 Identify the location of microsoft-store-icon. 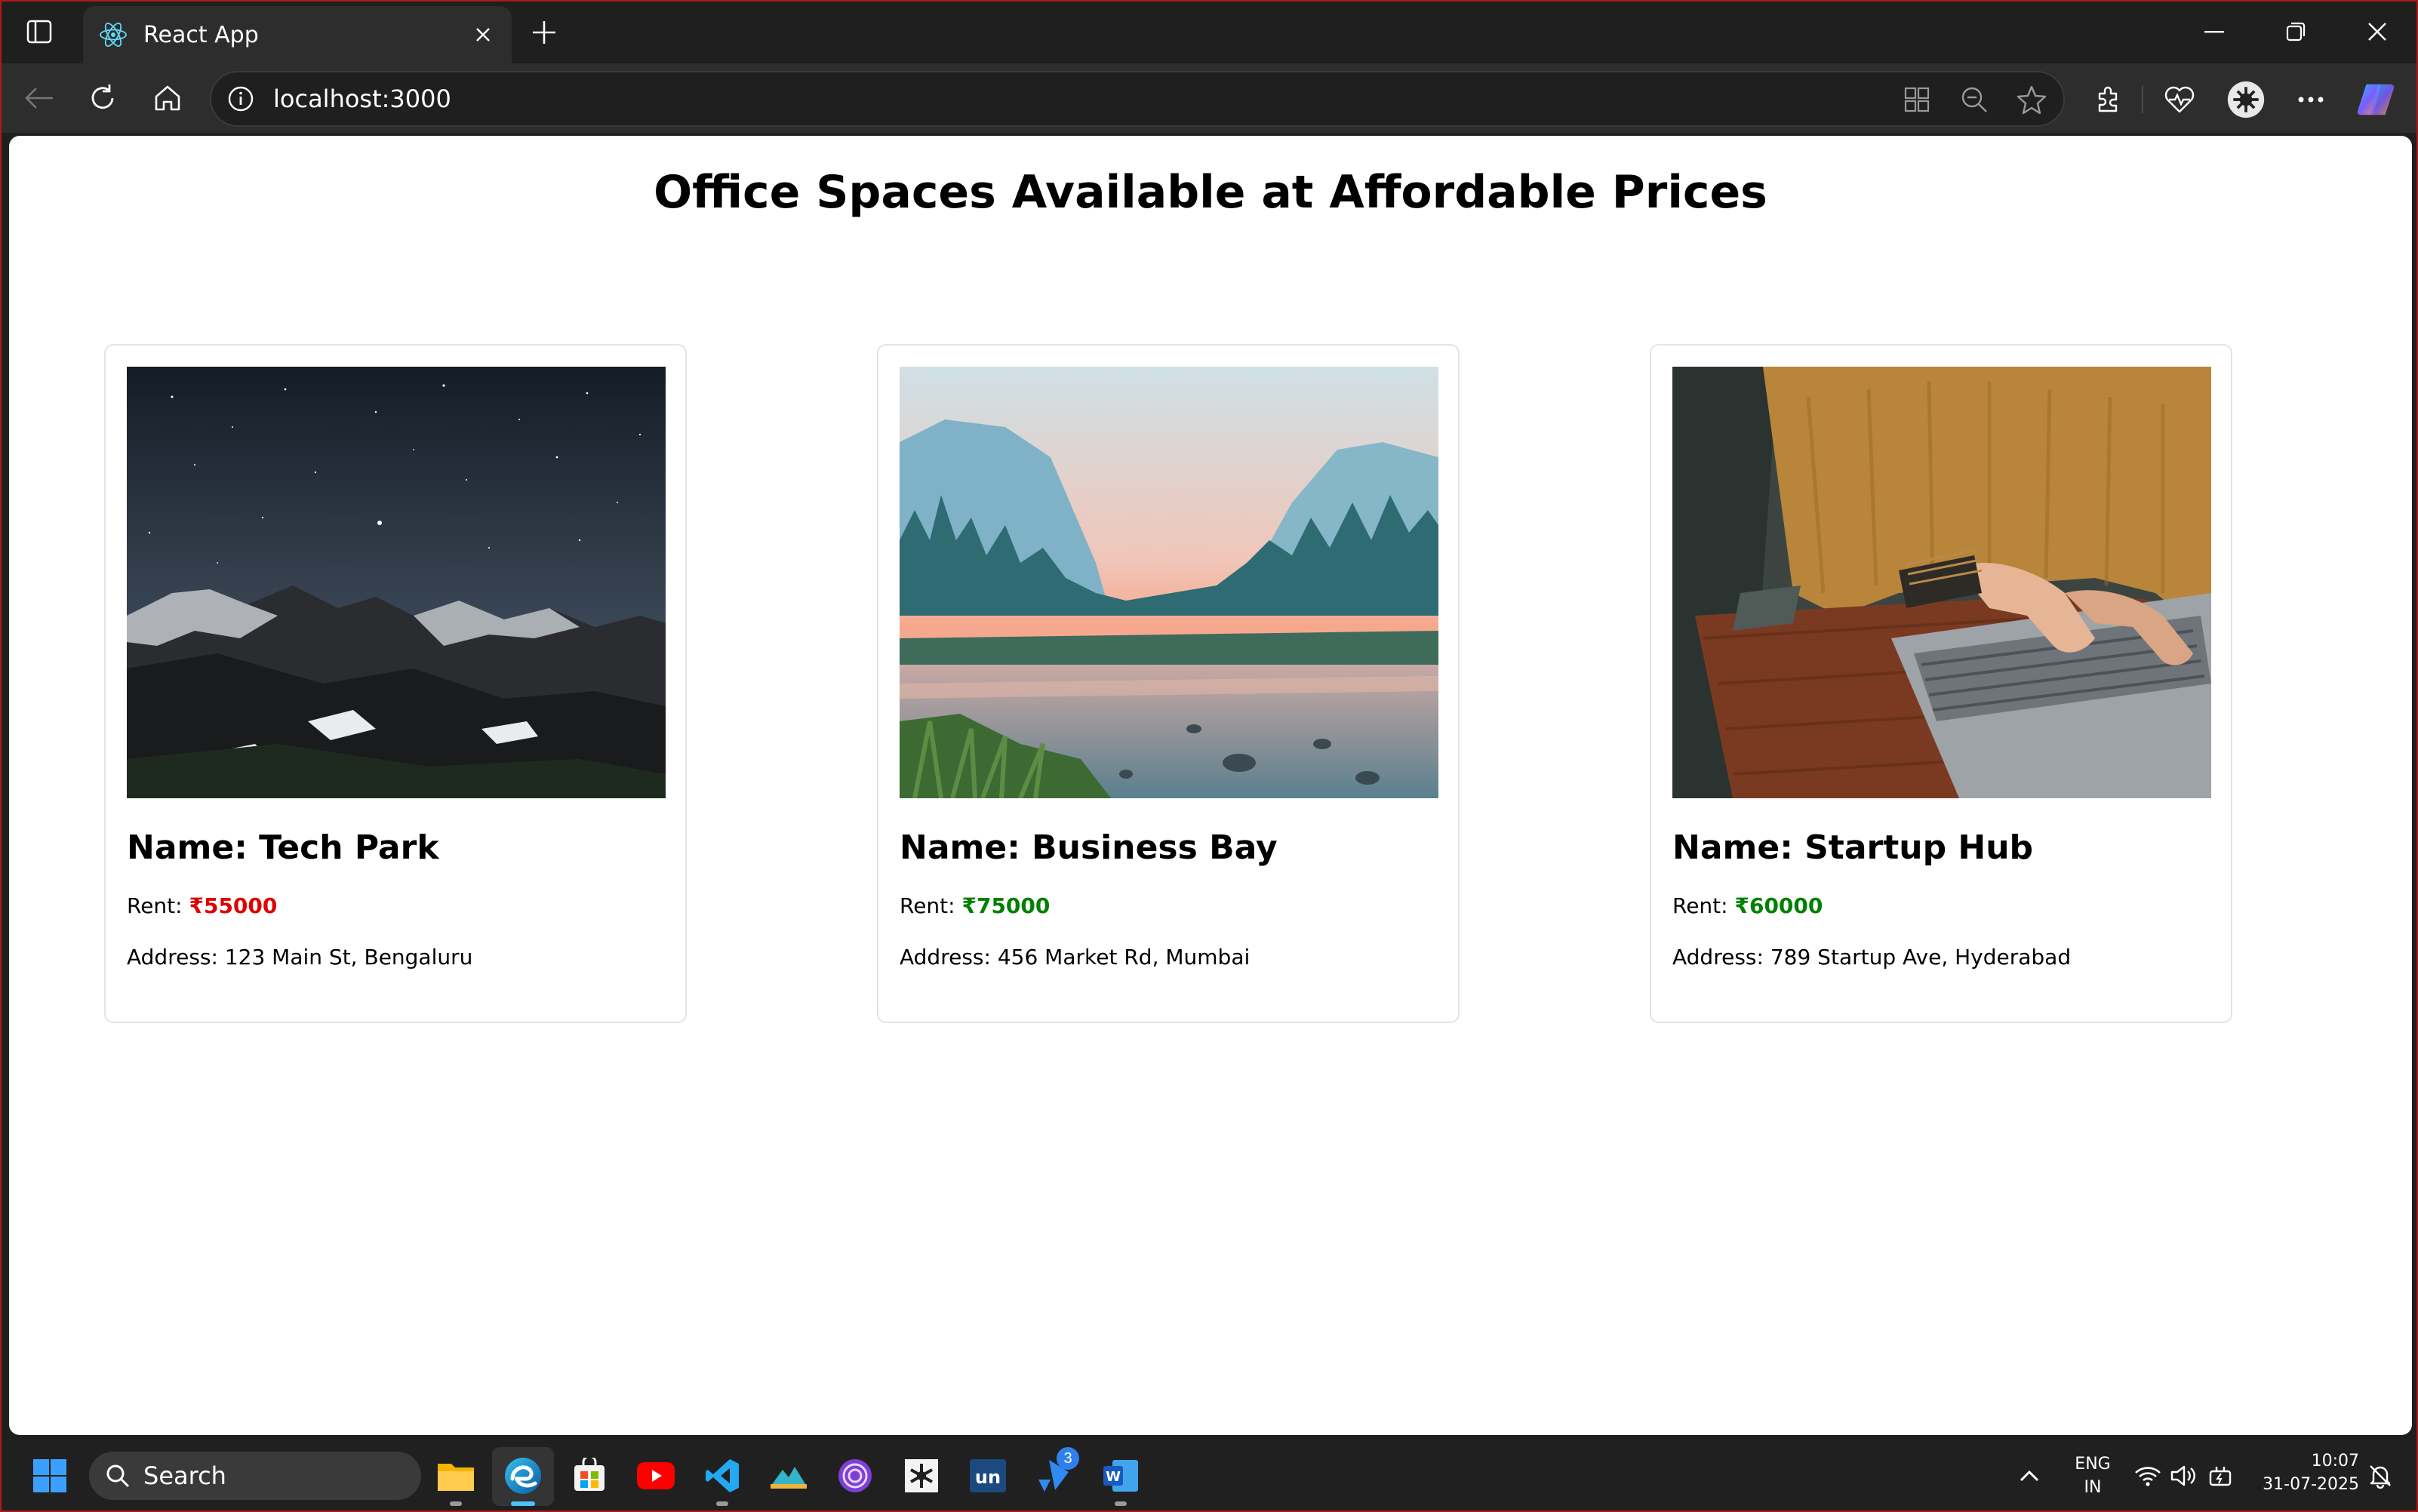
(589, 1475).